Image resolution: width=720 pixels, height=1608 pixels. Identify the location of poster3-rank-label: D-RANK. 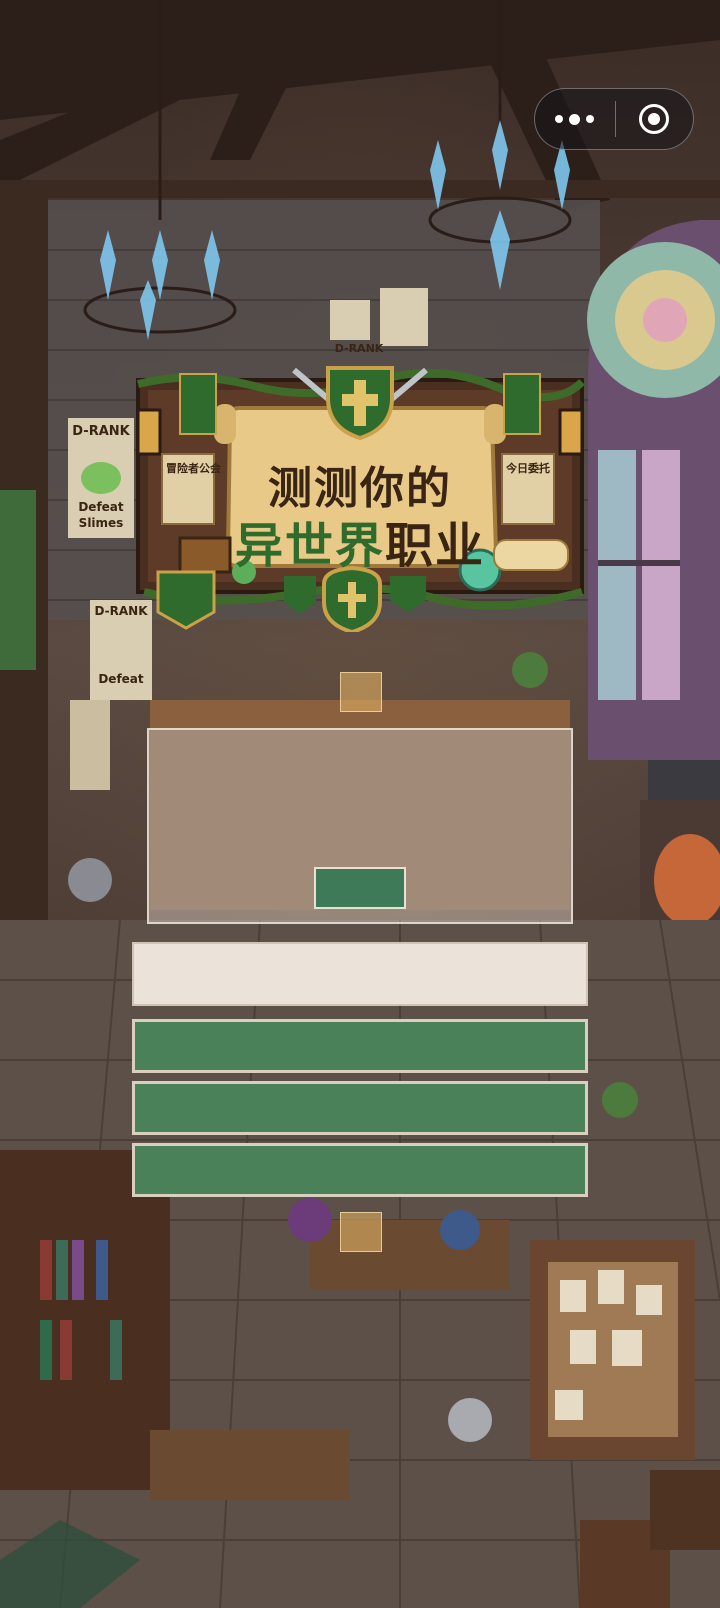
(359, 348).